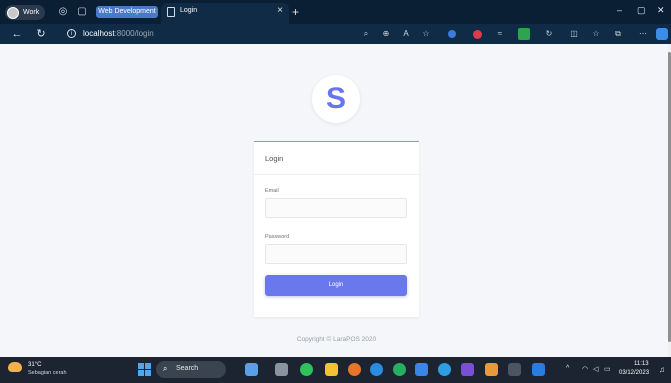 The height and width of the screenshot is (383, 671). What do you see at coordinates (444, 369) in the screenshot?
I see `telegram-icon` at bounding box center [444, 369].